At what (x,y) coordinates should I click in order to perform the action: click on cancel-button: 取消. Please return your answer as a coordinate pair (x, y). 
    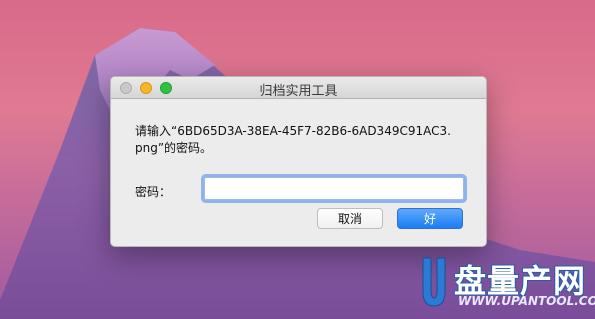
    Looking at the image, I should click on (350, 218).